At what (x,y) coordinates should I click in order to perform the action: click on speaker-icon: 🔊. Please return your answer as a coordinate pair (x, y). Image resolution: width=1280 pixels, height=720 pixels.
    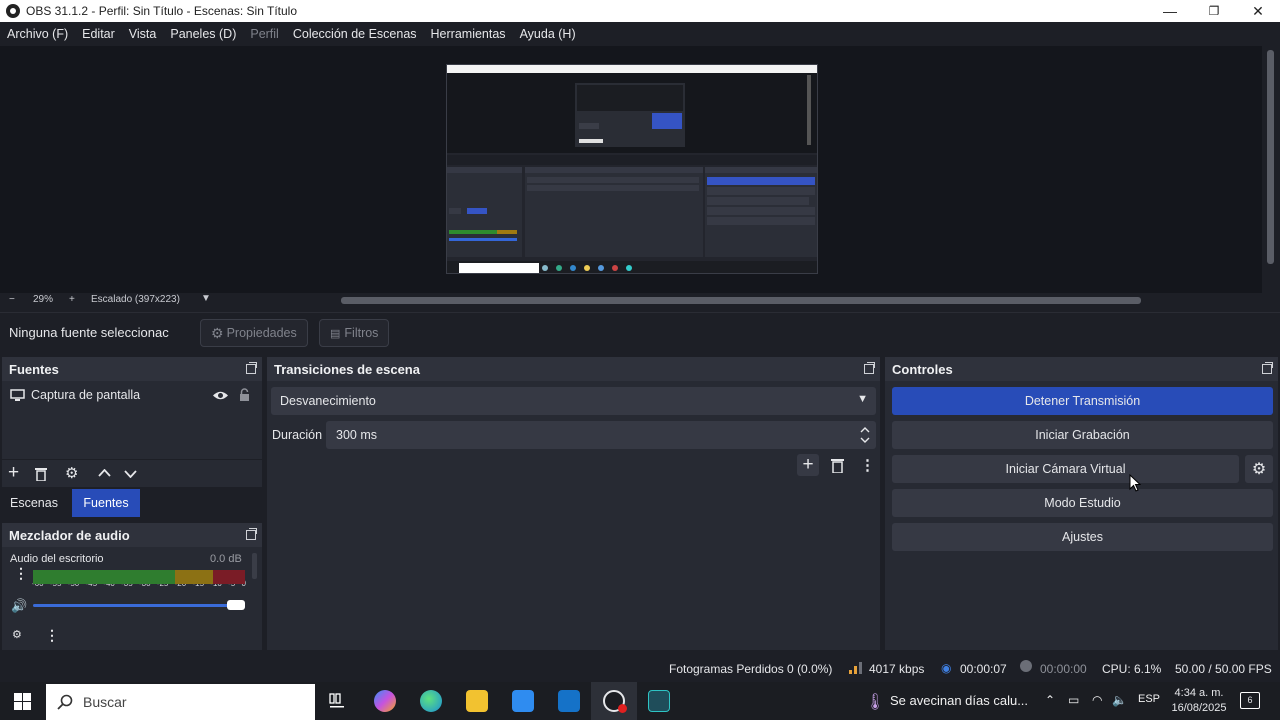
    Looking at the image, I should click on (19, 606).